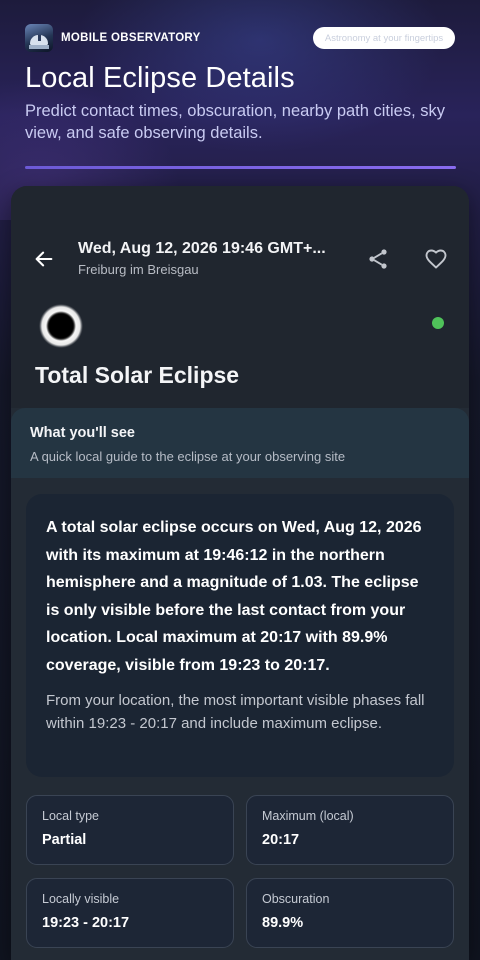  What do you see at coordinates (82, 433) in the screenshot?
I see `section-title: What you'll see` at bounding box center [82, 433].